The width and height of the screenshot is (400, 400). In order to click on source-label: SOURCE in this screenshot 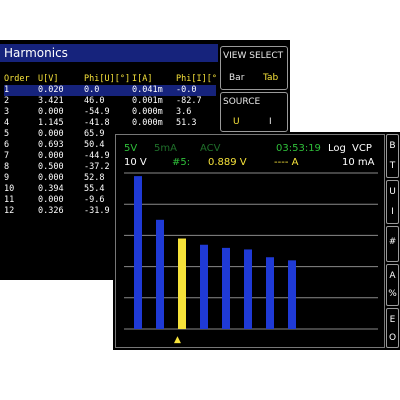, I will do `click(242, 102)`.